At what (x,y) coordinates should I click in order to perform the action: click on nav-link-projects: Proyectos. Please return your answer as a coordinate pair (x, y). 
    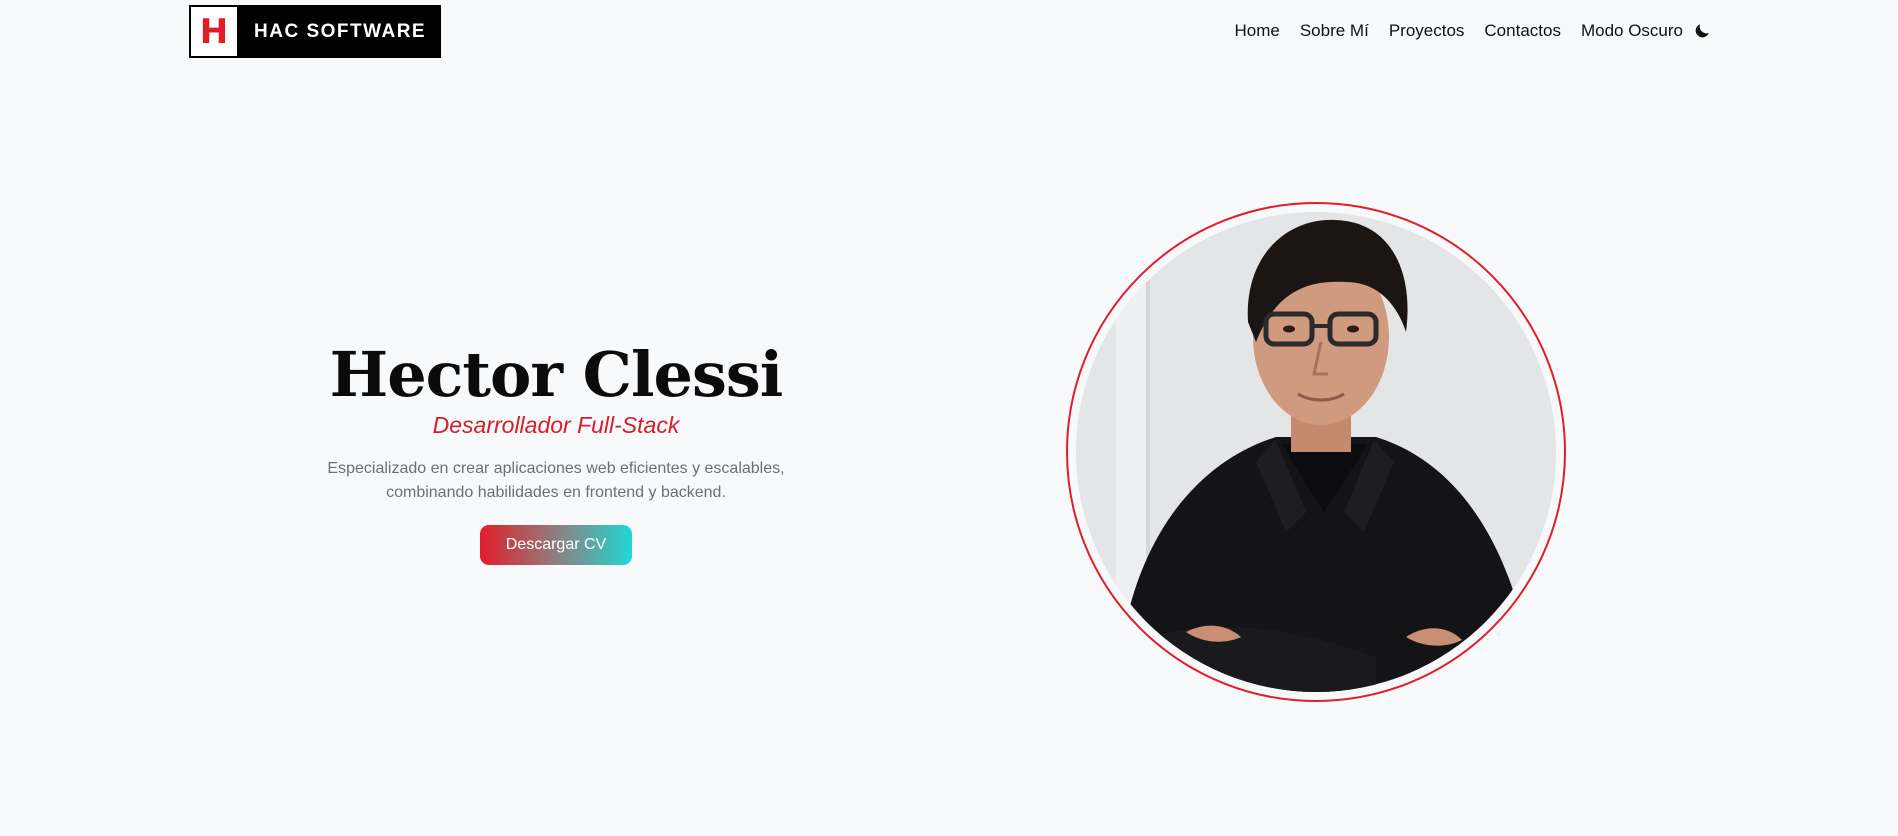
    Looking at the image, I should click on (1427, 31).